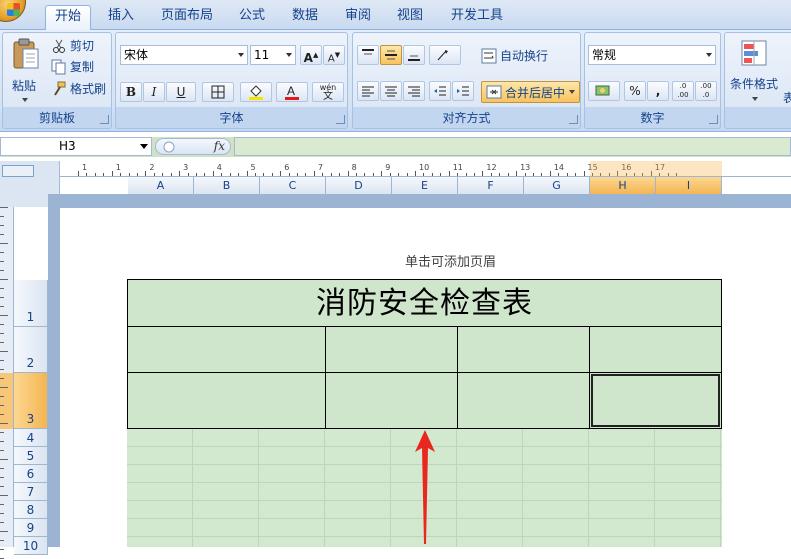 This screenshot has height=559, width=791. I want to click on ribbon-tab-bar: 开始 插入 页面布局 公式 数据 审阅 视图 开发工具, so click(395, 15).